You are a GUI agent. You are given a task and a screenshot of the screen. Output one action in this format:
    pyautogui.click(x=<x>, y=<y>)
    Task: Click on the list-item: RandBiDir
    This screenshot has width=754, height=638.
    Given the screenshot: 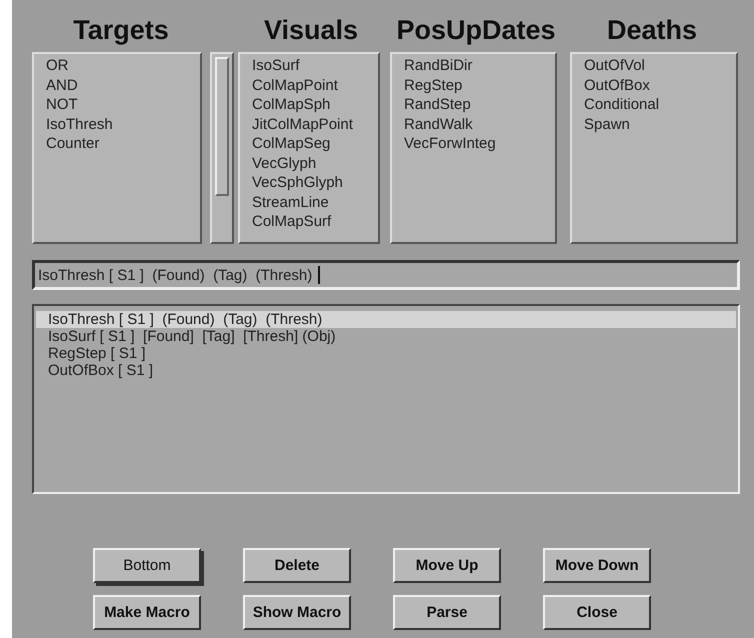 What is the action you would take?
    pyautogui.click(x=479, y=66)
    